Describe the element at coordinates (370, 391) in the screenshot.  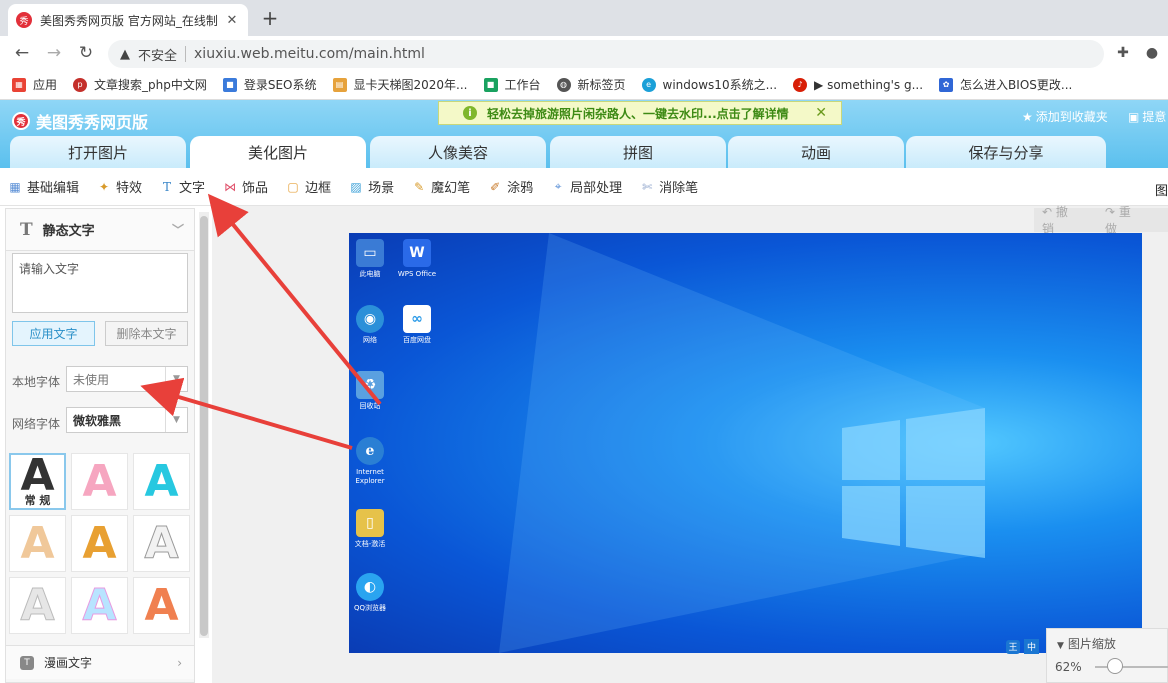
I see `desktop-icon: ♻ 回收站` at that location.